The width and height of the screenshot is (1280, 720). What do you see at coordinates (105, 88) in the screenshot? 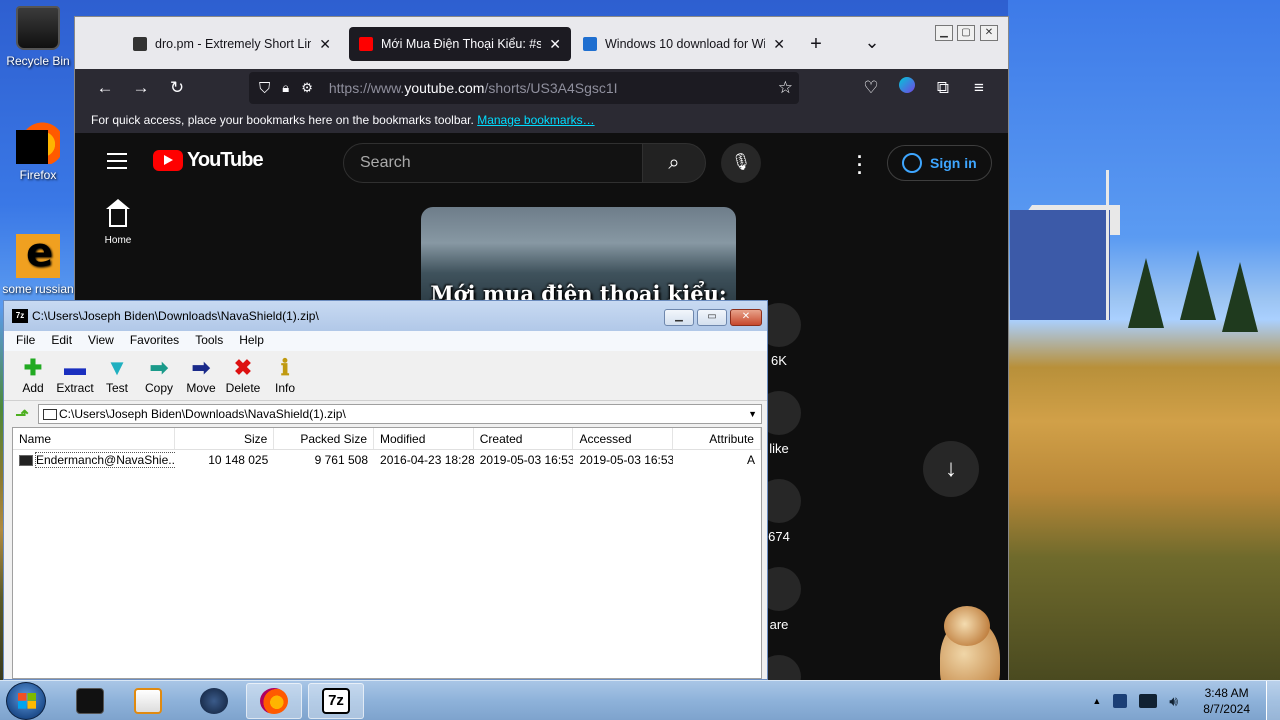
I see `back-icon: ←` at bounding box center [105, 88].